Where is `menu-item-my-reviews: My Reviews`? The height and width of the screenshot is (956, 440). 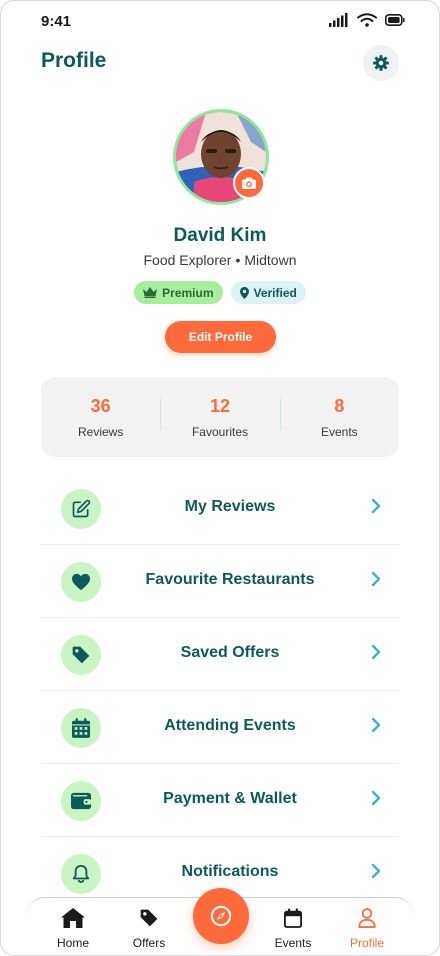 menu-item-my-reviews: My Reviews is located at coordinates (220, 508).